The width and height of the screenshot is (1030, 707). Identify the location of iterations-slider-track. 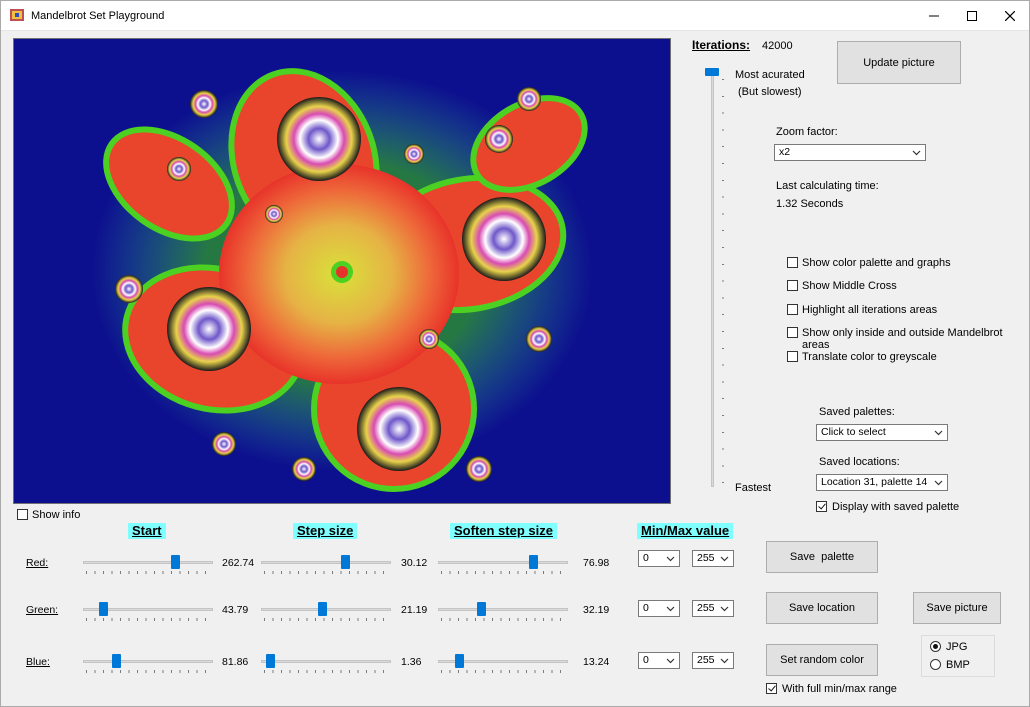
(712, 279).